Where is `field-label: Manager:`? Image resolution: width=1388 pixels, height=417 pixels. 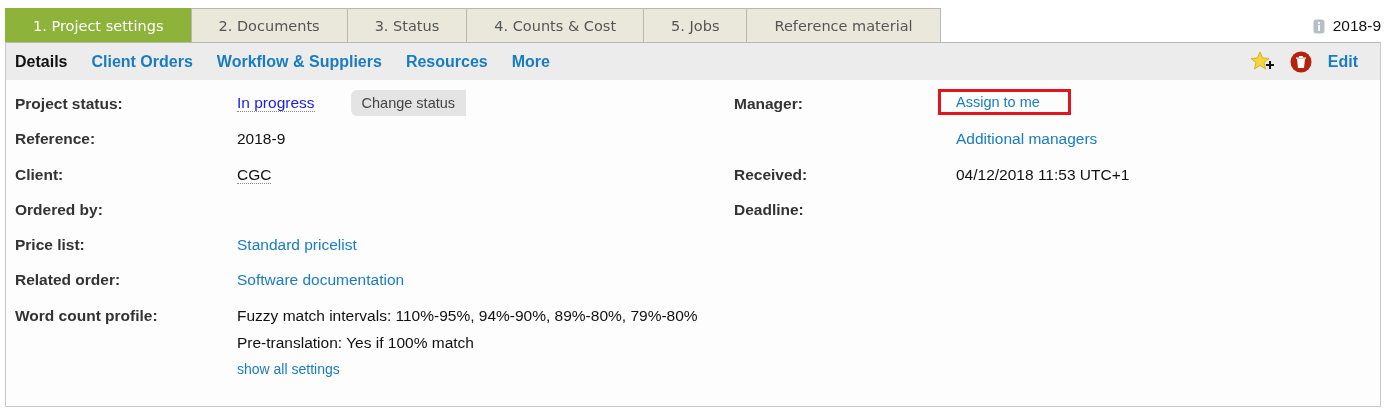 field-label: Manager: is located at coordinates (768, 103).